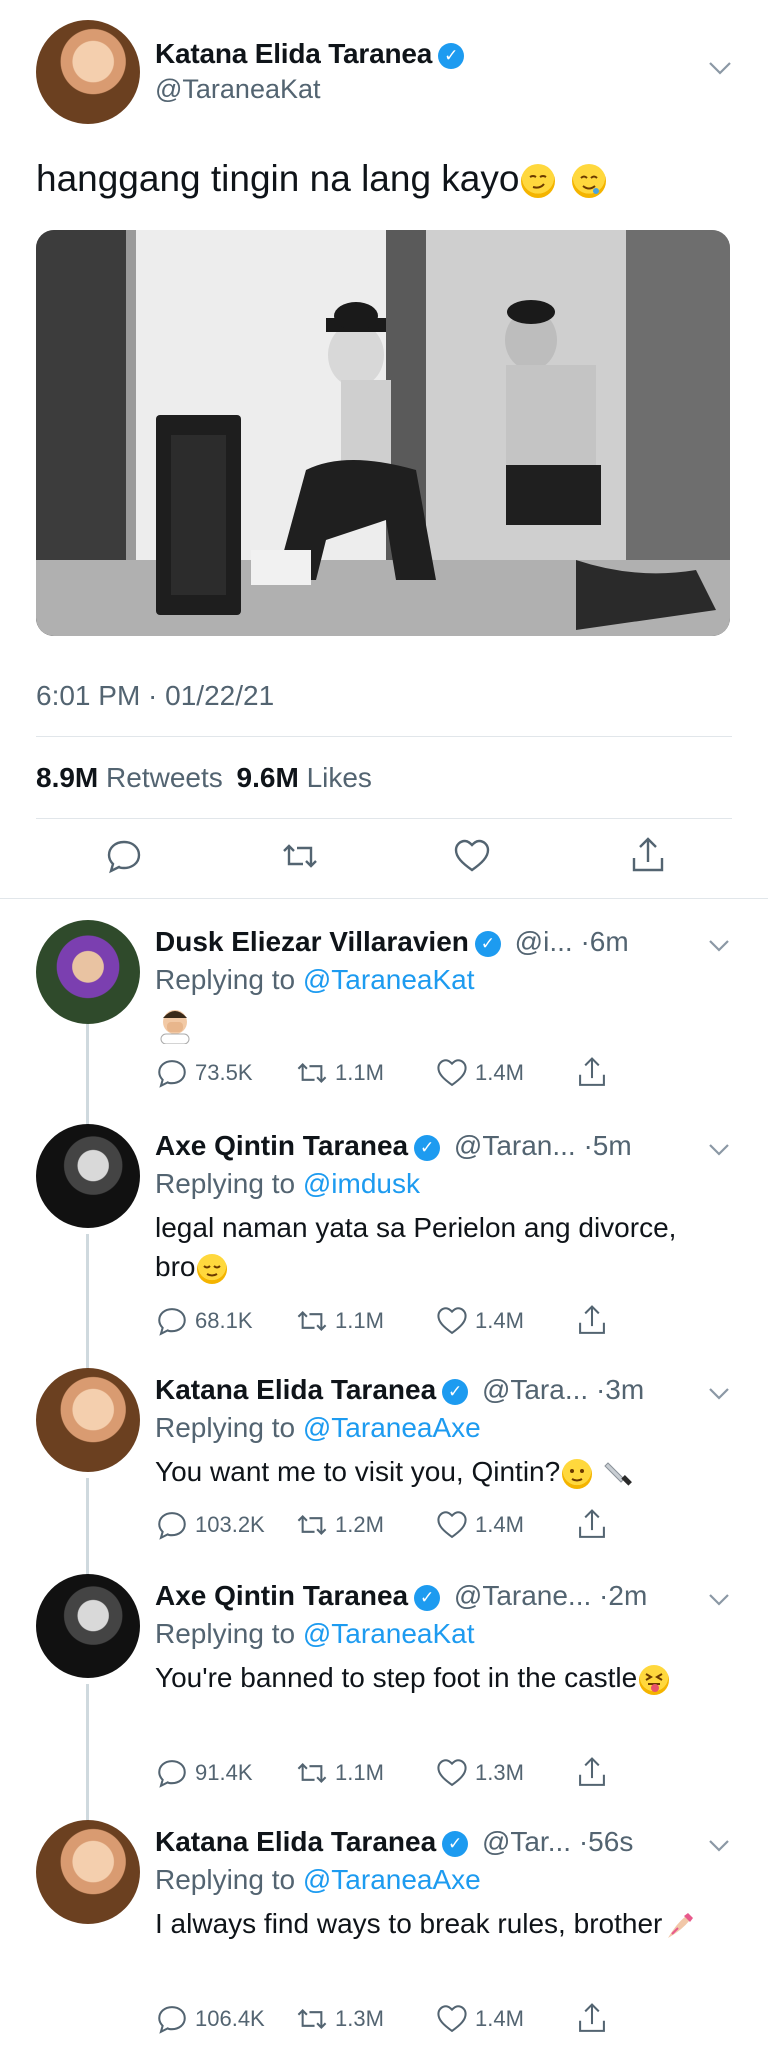 The image size is (768, 2048). I want to click on reply-time: ·5m, so click(607, 1145).